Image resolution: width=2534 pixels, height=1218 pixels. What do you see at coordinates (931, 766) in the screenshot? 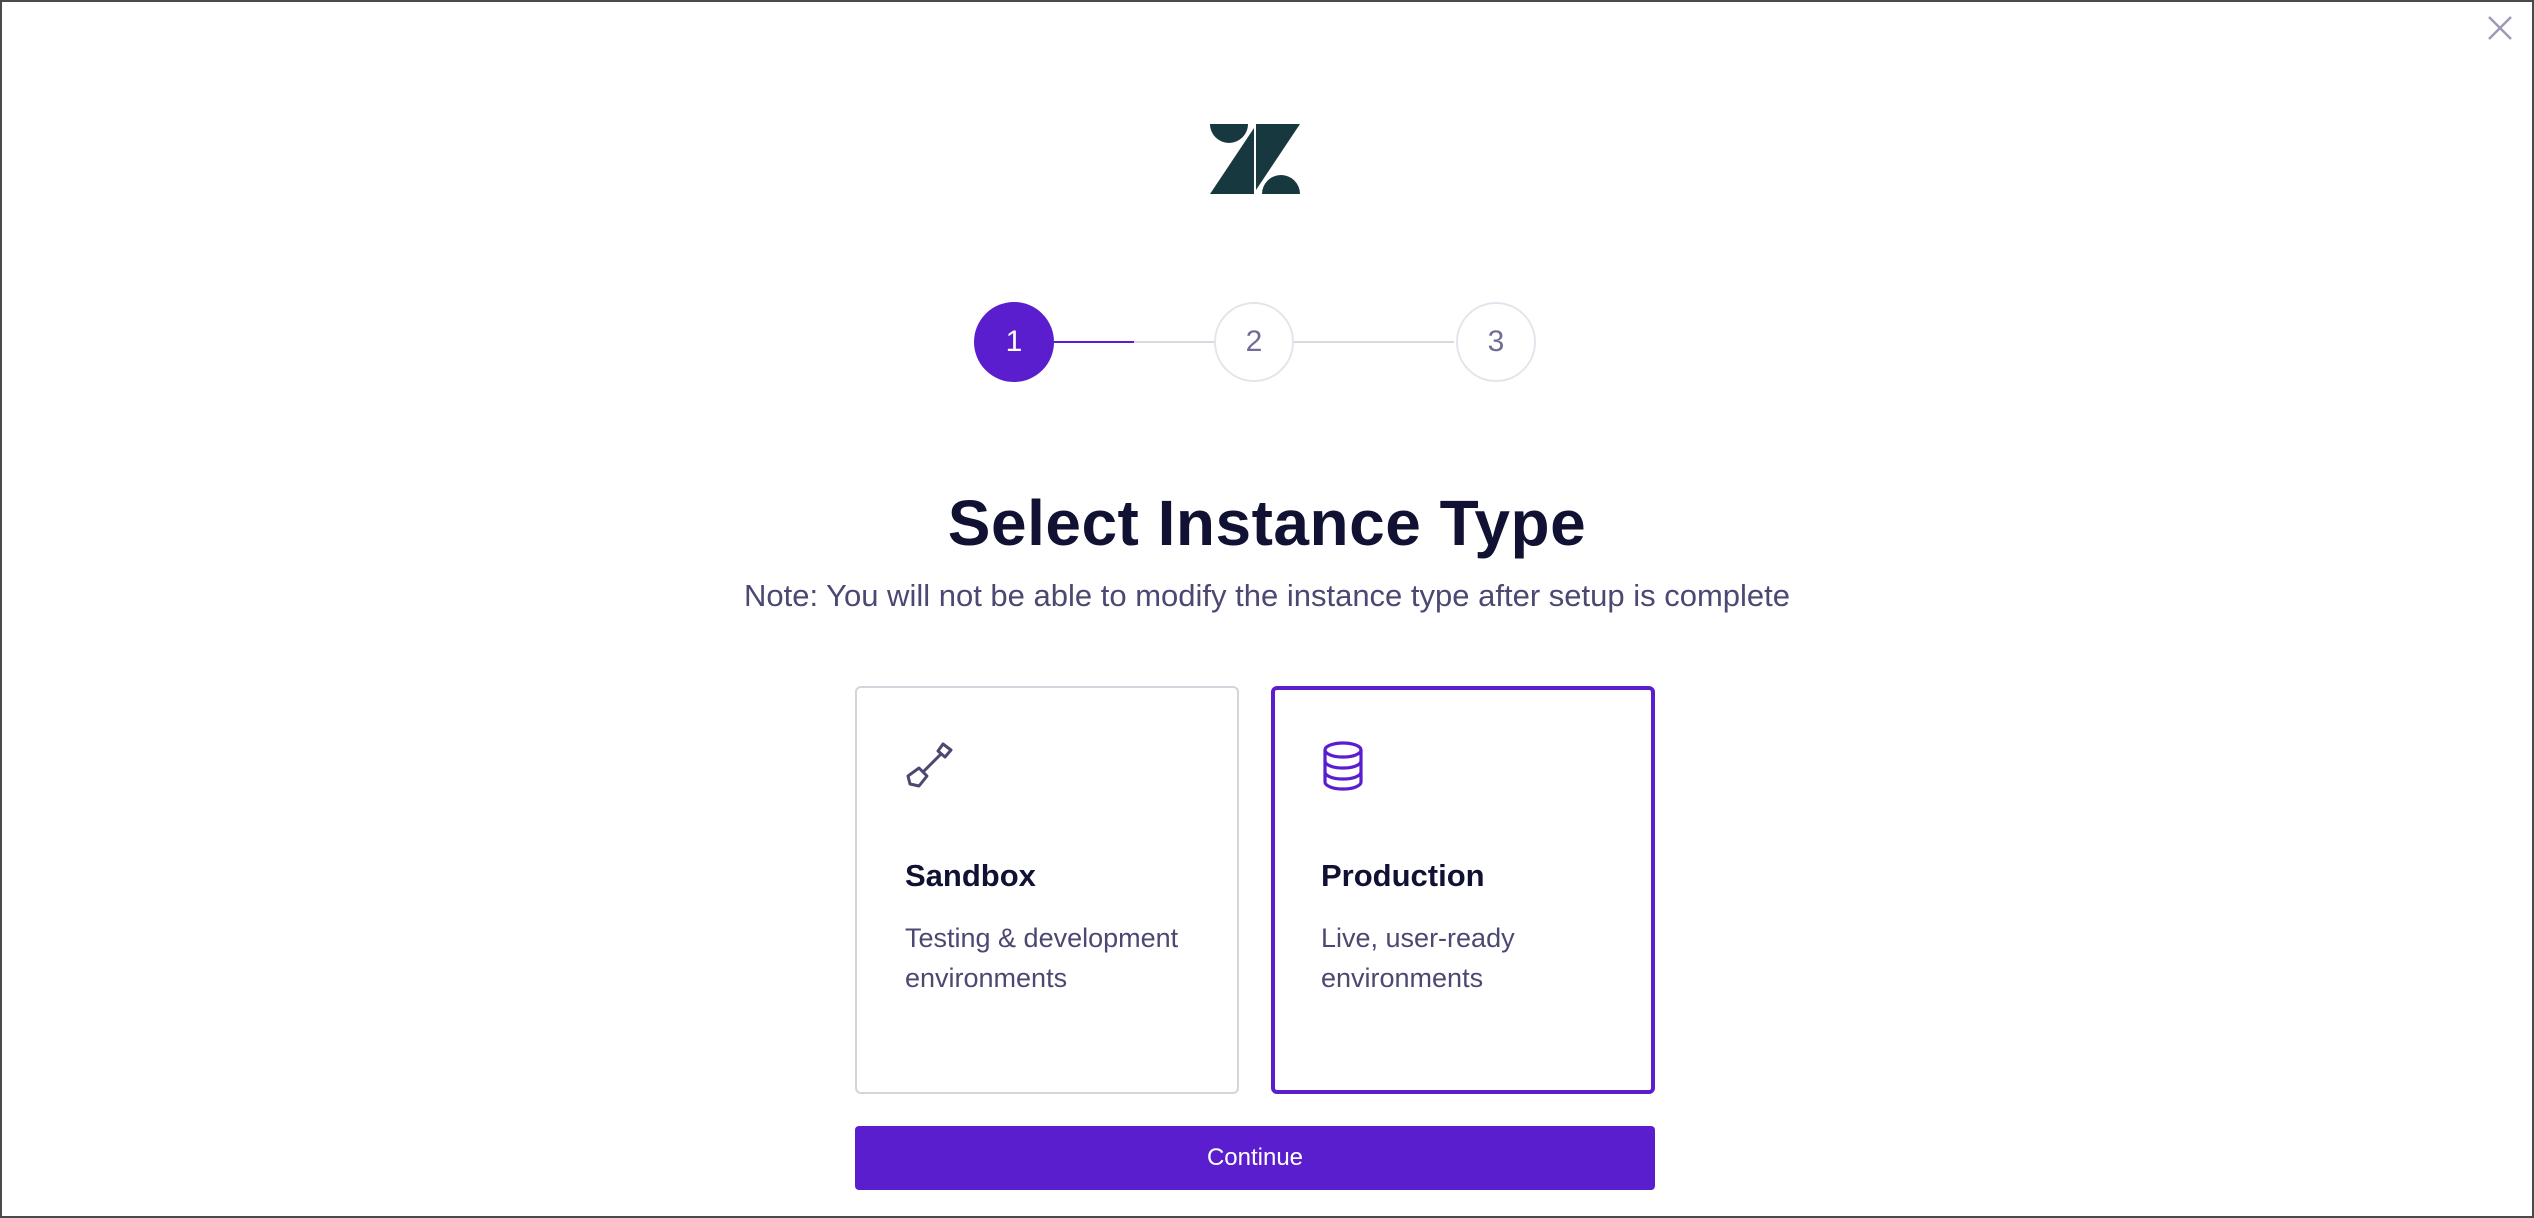
I see `shovel-icon` at bounding box center [931, 766].